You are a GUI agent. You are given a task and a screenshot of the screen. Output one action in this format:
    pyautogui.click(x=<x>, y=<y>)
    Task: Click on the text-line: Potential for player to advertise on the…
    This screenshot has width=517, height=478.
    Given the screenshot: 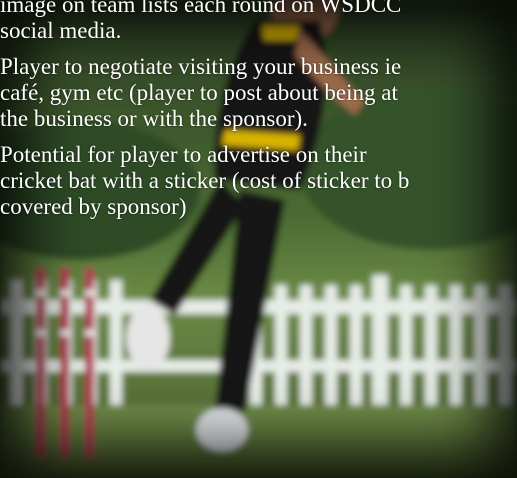 What is the action you would take?
    pyautogui.click(x=183, y=154)
    